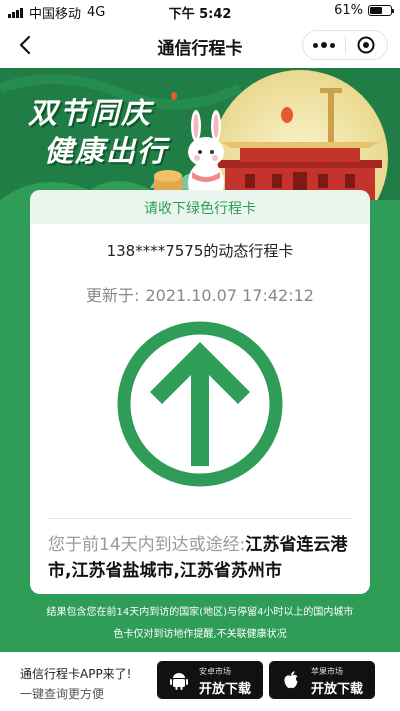 Image resolution: width=400 pixels, height=711 pixels. Describe the element at coordinates (200, 45) in the screenshot. I see `nav-bar: 通信行程卡` at that location.